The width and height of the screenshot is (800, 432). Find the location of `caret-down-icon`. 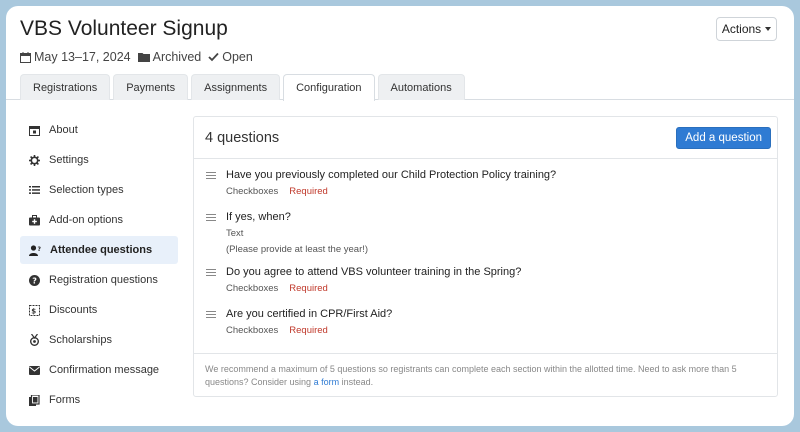

caret-down-icon is located at coordinates (768, 29).